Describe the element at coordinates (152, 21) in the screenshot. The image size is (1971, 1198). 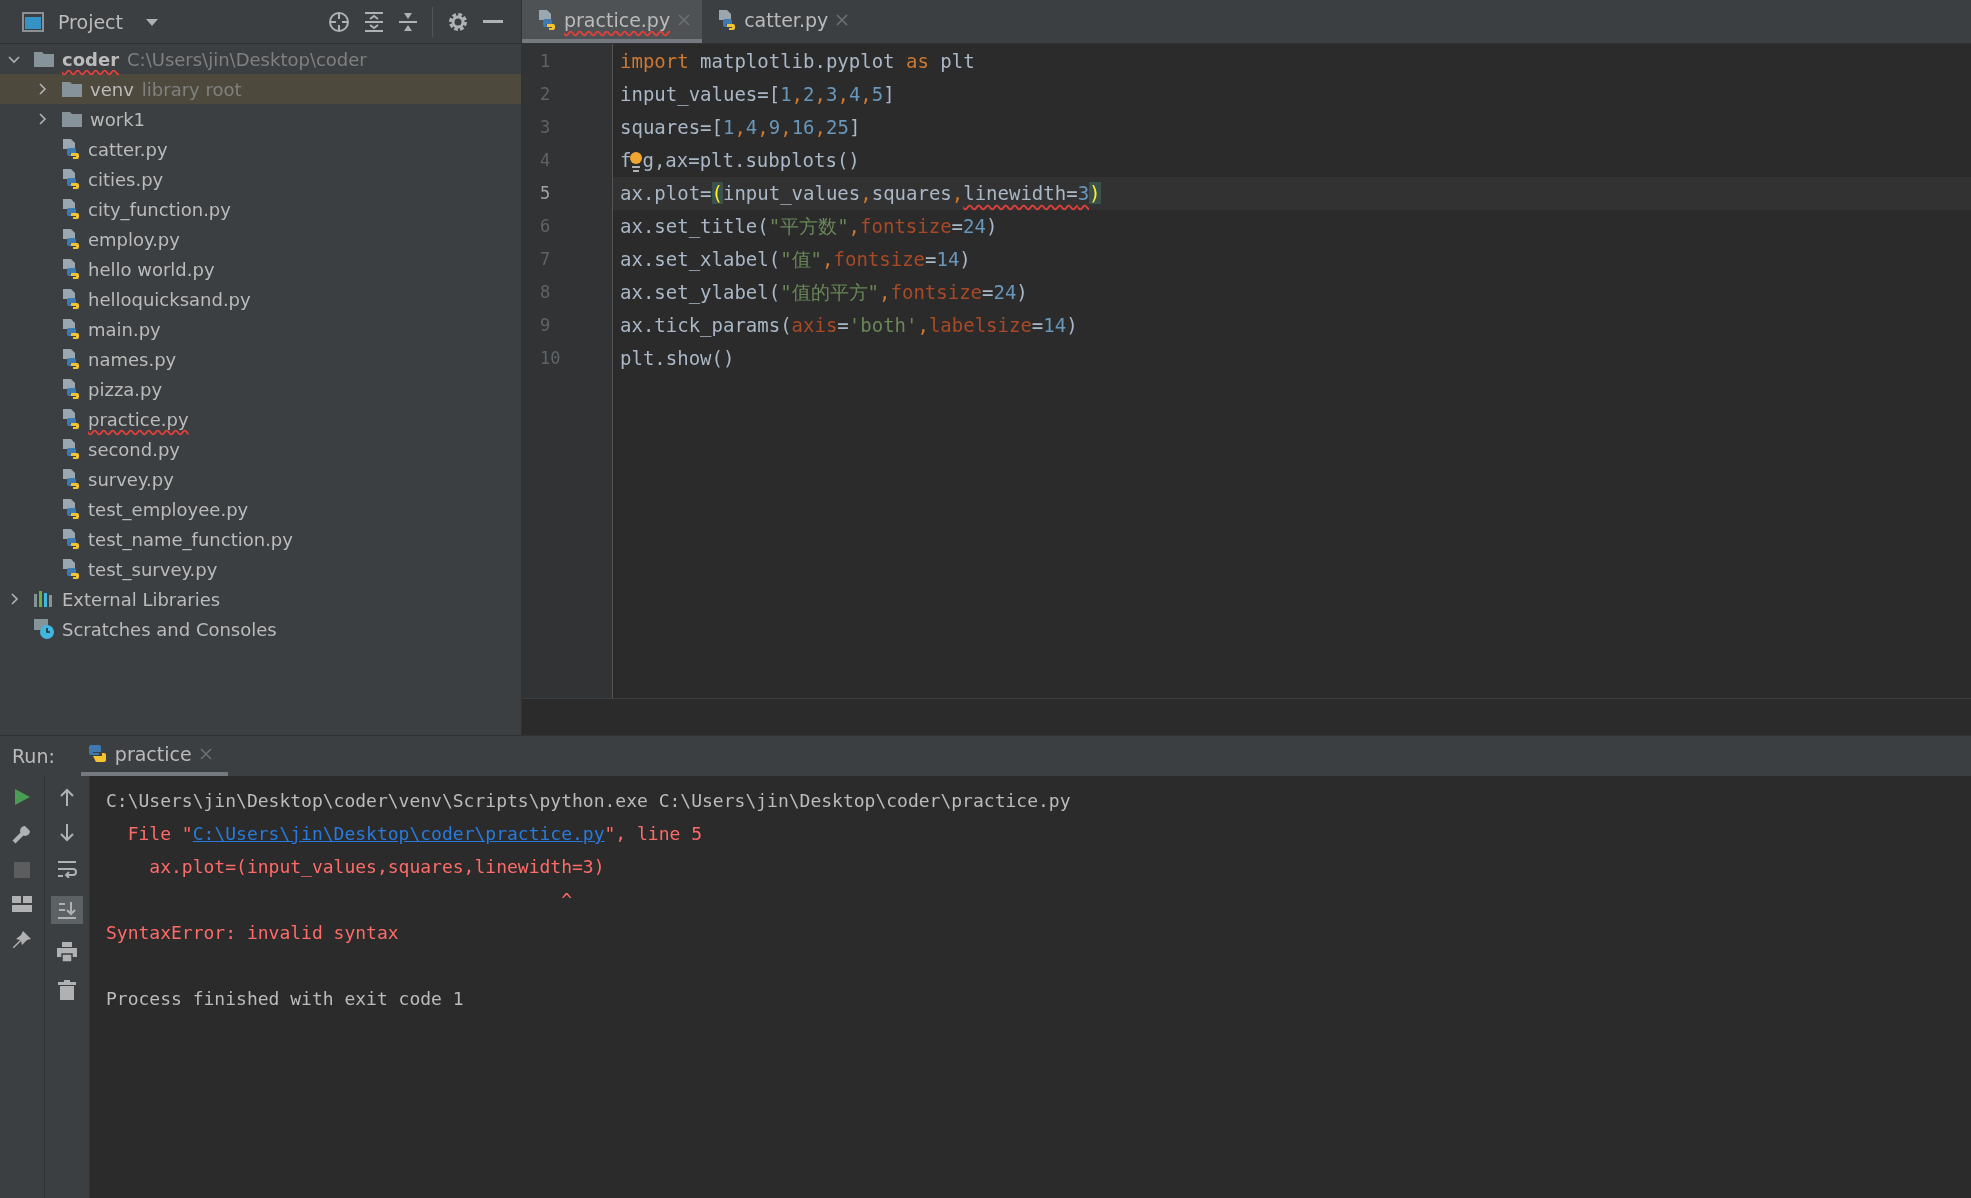
I see `dropdown-caret-icon` at that location.